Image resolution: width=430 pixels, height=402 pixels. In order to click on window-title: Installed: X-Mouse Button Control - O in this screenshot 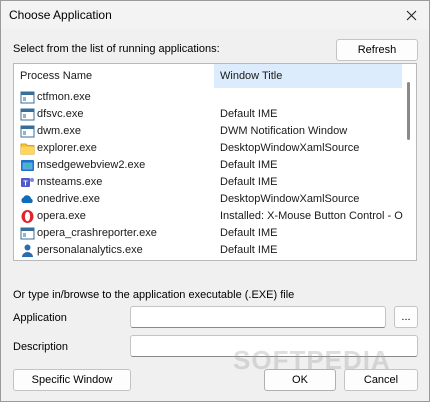, I will do `click(311, 216)`.